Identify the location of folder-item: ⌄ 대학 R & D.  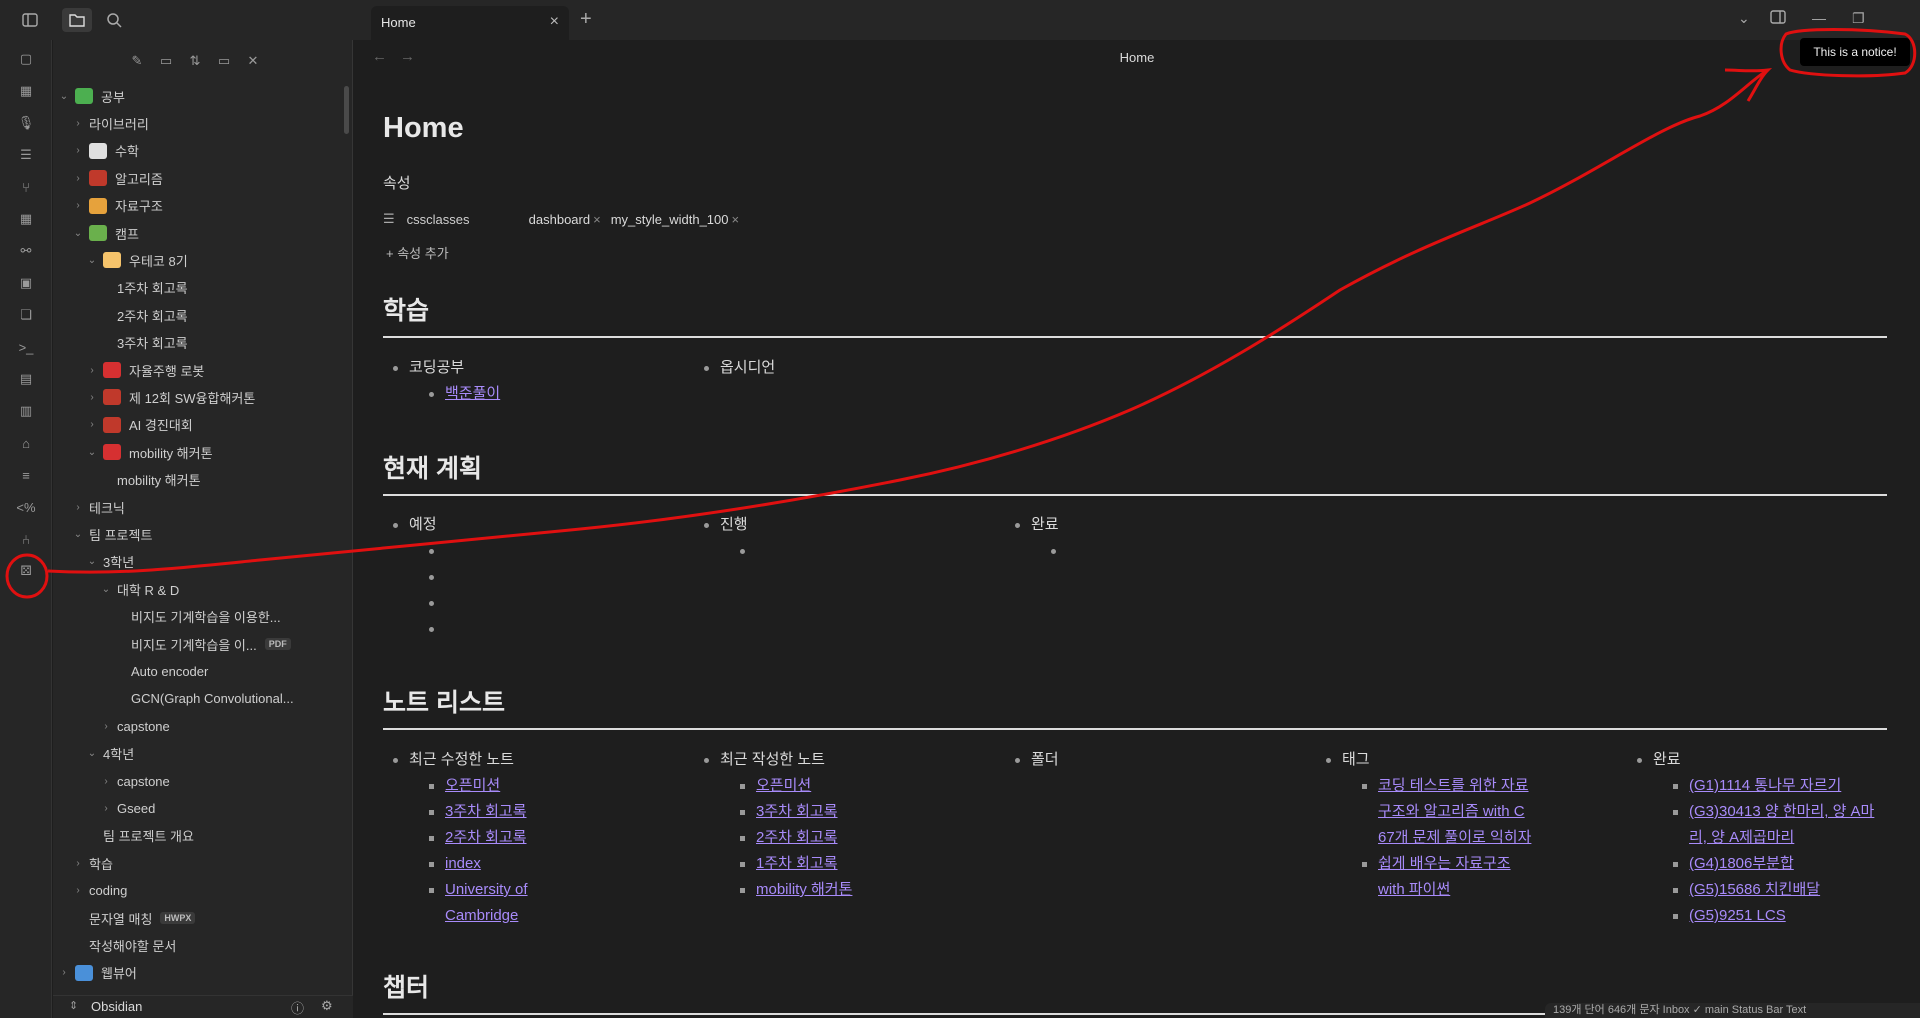
(139, 589).